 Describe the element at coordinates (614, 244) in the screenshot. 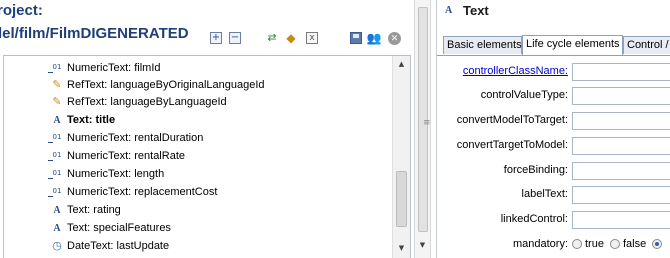

I see `mandatory-false-radio` at that location.